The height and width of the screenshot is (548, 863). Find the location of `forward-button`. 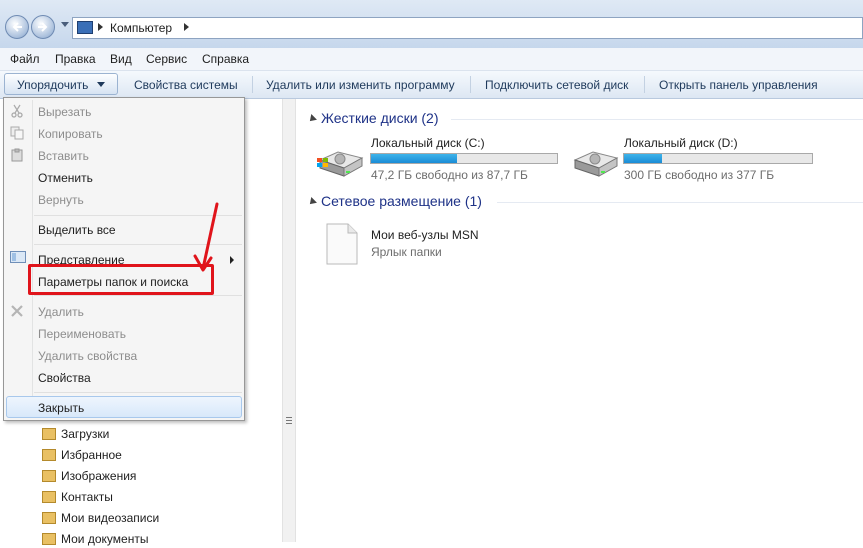

forward-button is located at coordinates (43, 27).